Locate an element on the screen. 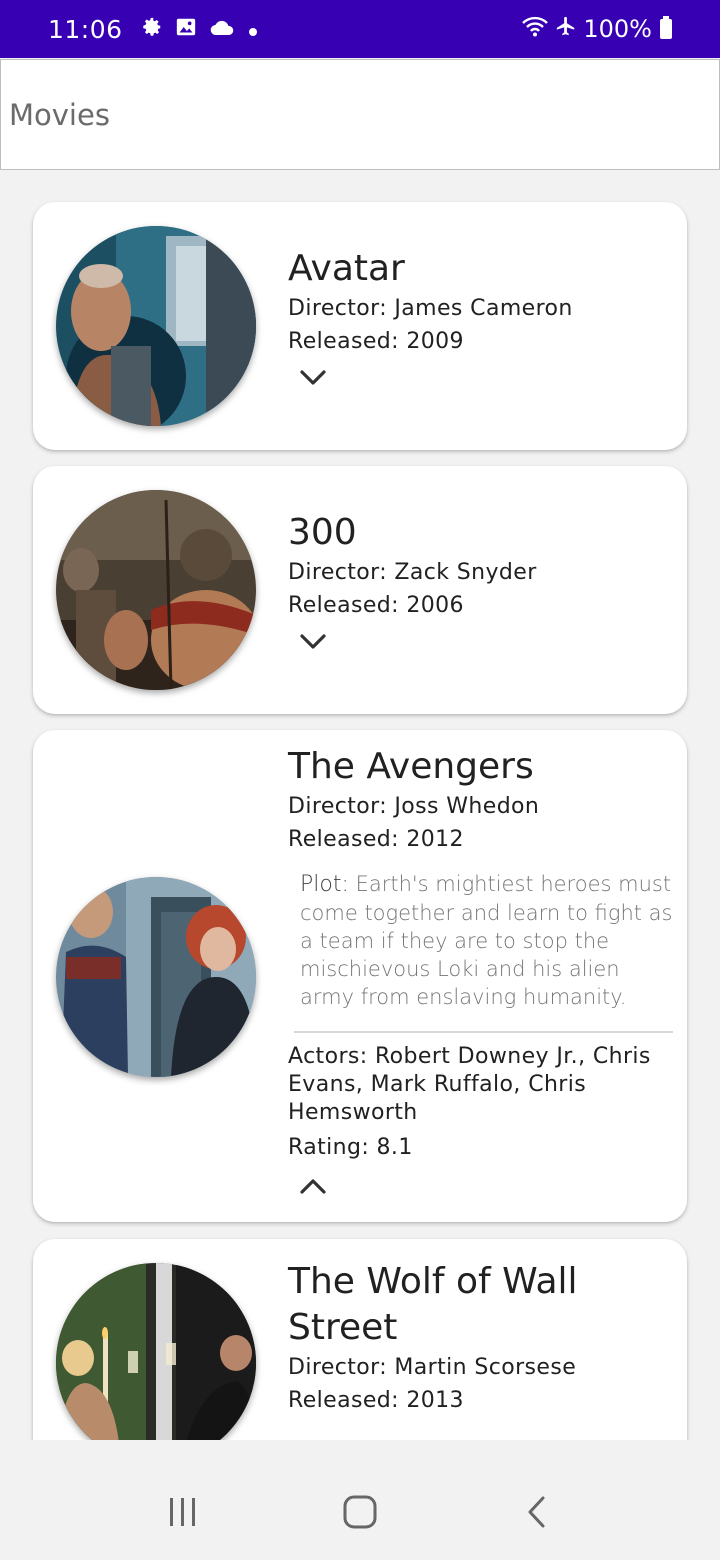  app-bar: Movies is located at coordinates (360, 114).